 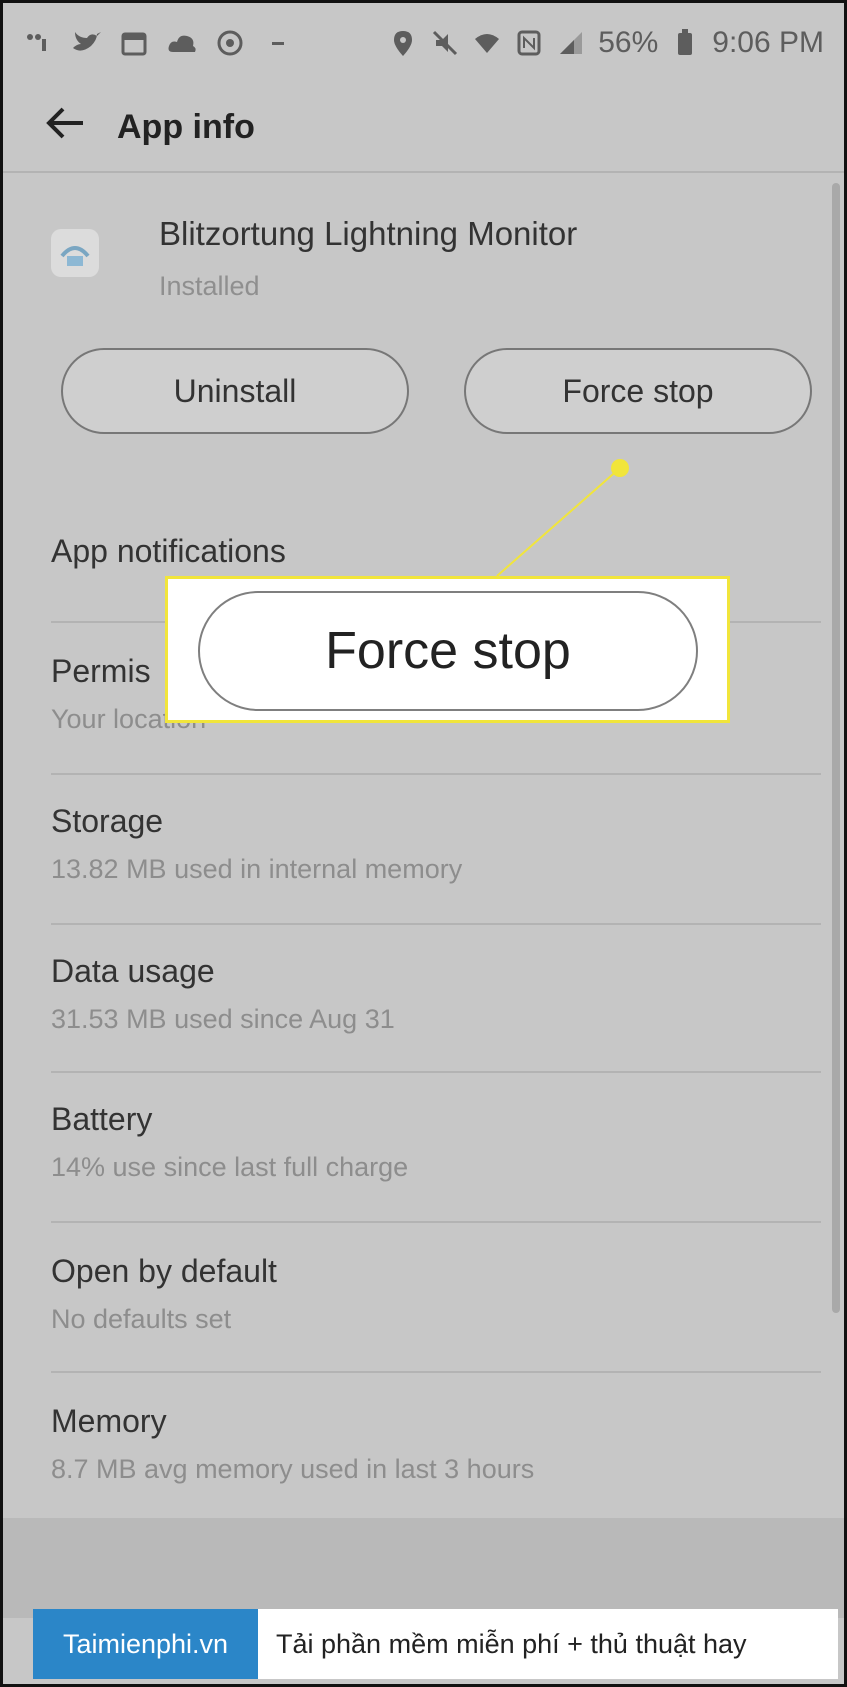 I want to click on list-item-subtitle: 31.53 MB used since Aug 31, so click(x=223, y=1019).